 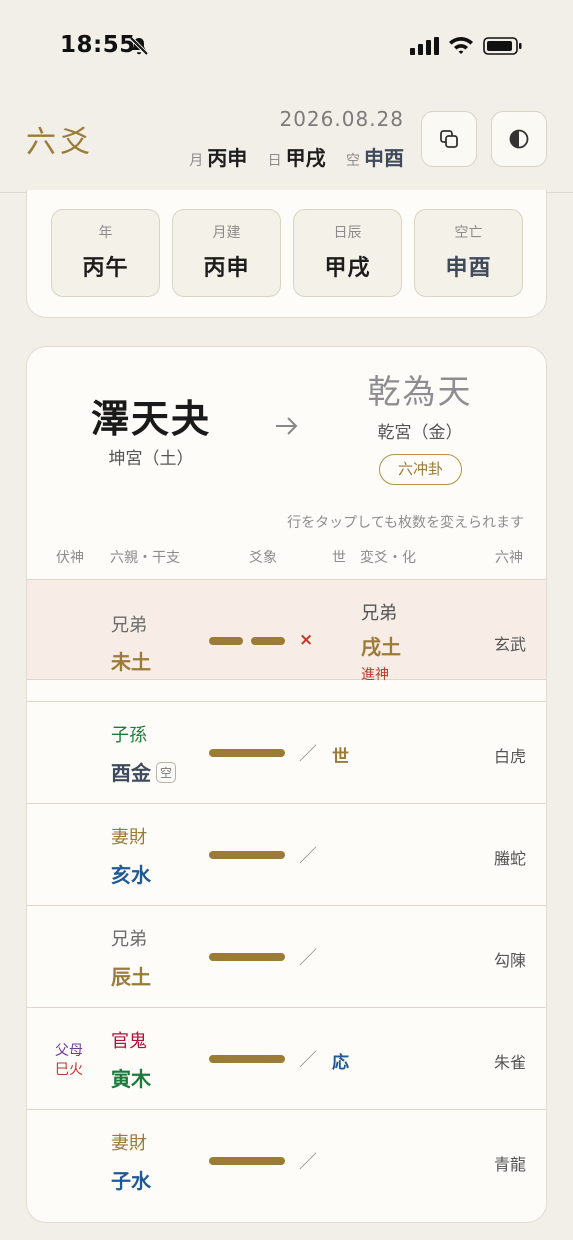 What do you see at coordinates (381, 647) in the screenshot?
I see `changed-branch: 戌土` at bounding box center [381, 647].